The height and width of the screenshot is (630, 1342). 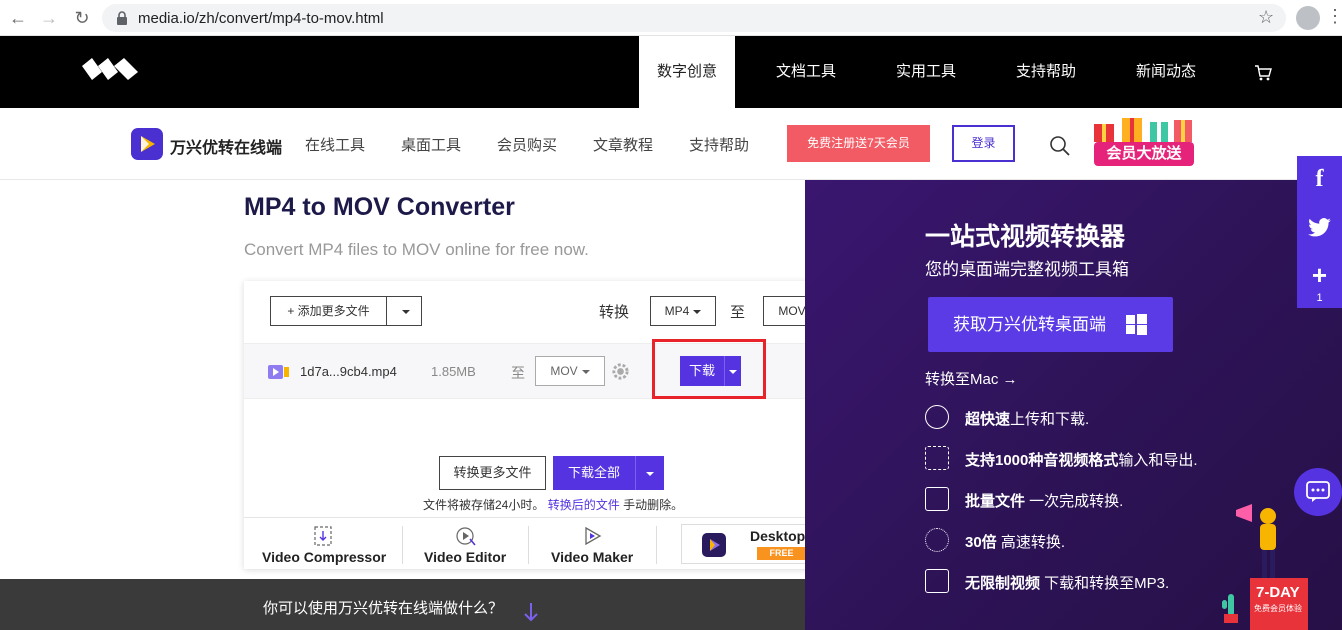 I want to click on brand-name: 万兴优转在线端, so click(x=226, y=146).